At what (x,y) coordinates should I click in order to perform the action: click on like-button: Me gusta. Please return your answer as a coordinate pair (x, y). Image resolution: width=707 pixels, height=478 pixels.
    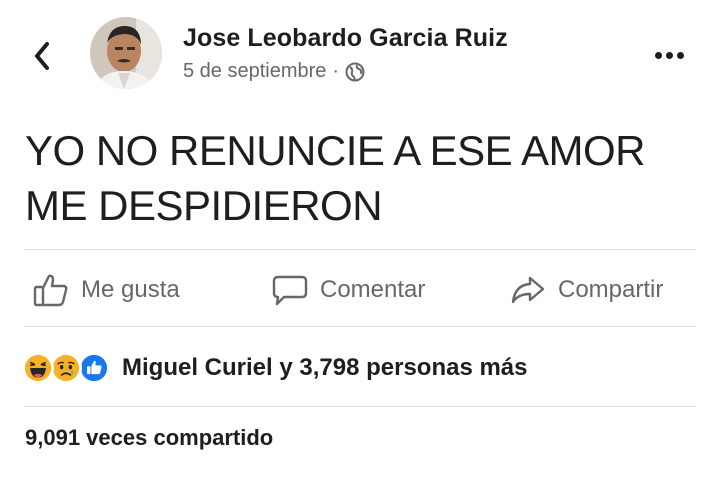
    Looking at the image, I should click on (106, 290).